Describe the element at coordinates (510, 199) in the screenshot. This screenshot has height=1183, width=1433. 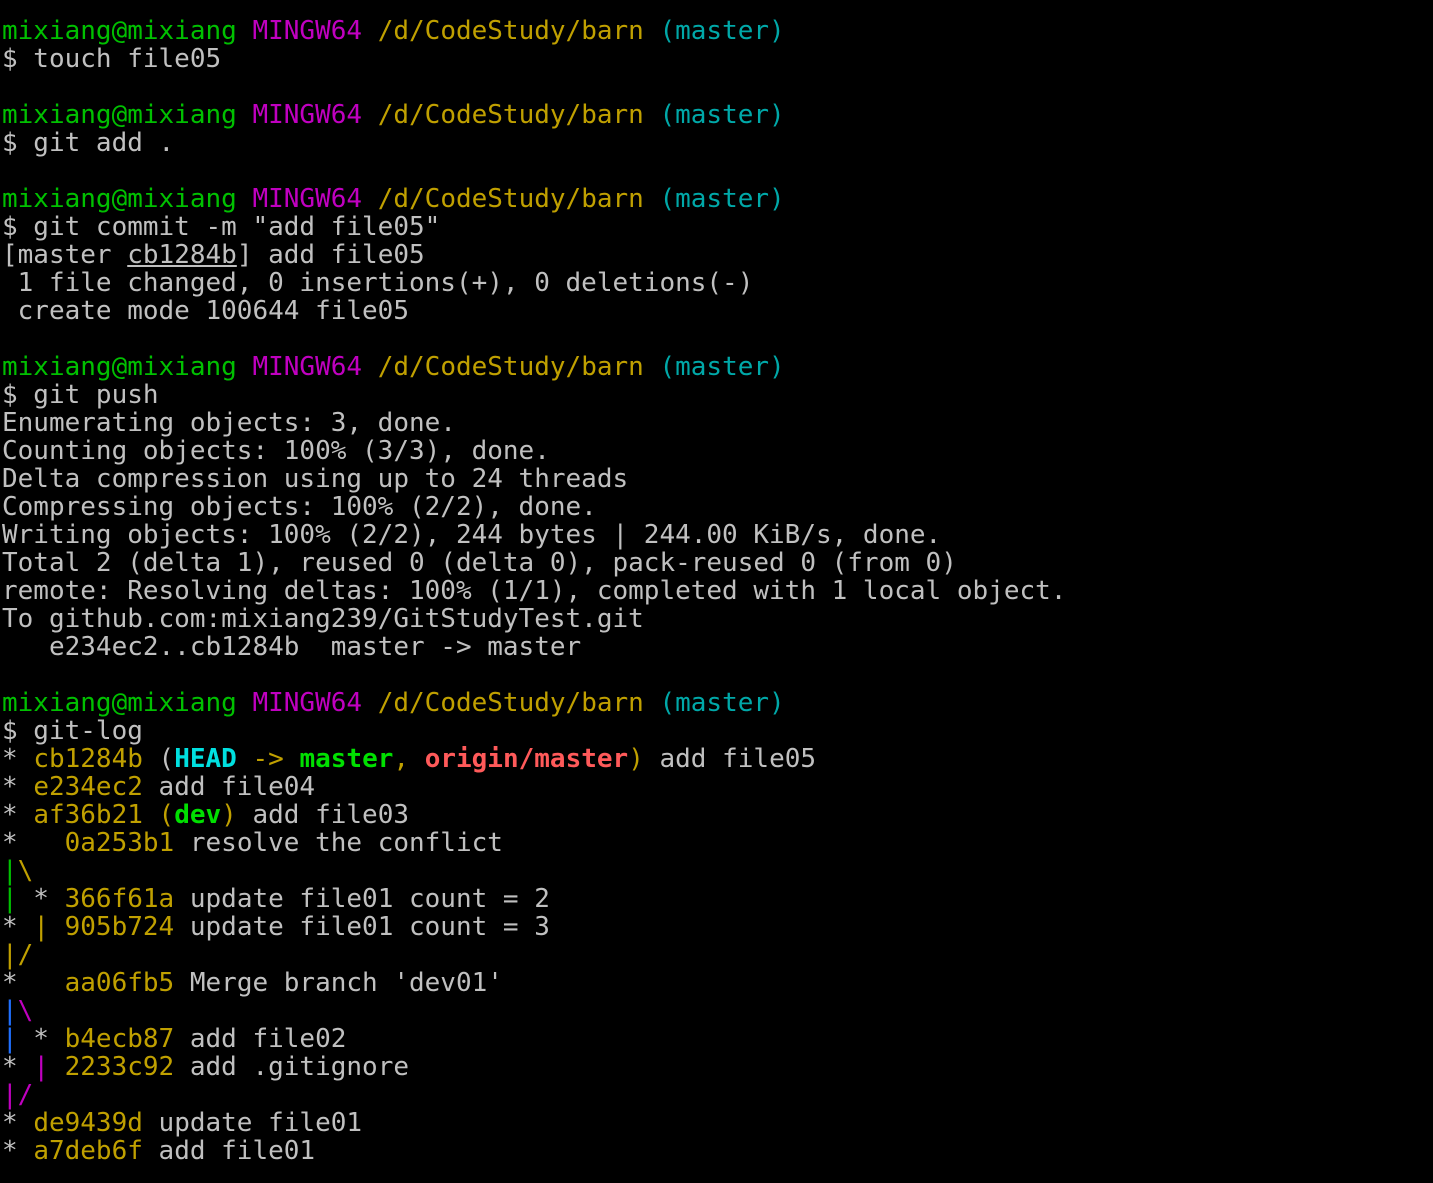
I see `terminal-text: /d/CodeStudy/barn` at that location.